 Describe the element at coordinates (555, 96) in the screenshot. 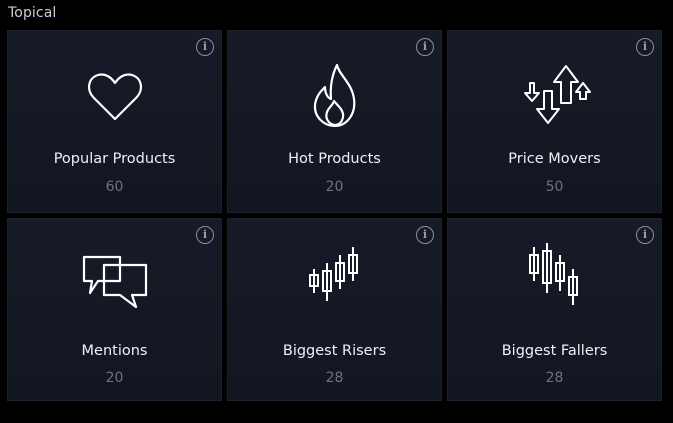

I see `up-down-arrows-icon` at that location.